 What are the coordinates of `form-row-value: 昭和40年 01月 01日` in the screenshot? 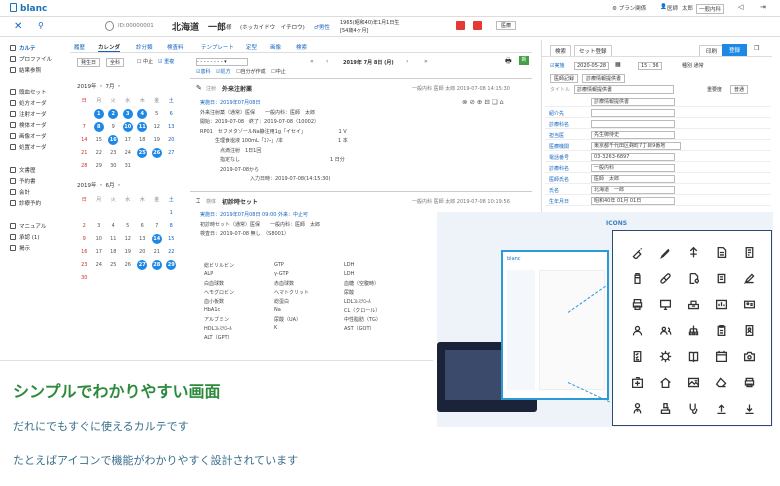 It's located at (633, 201).